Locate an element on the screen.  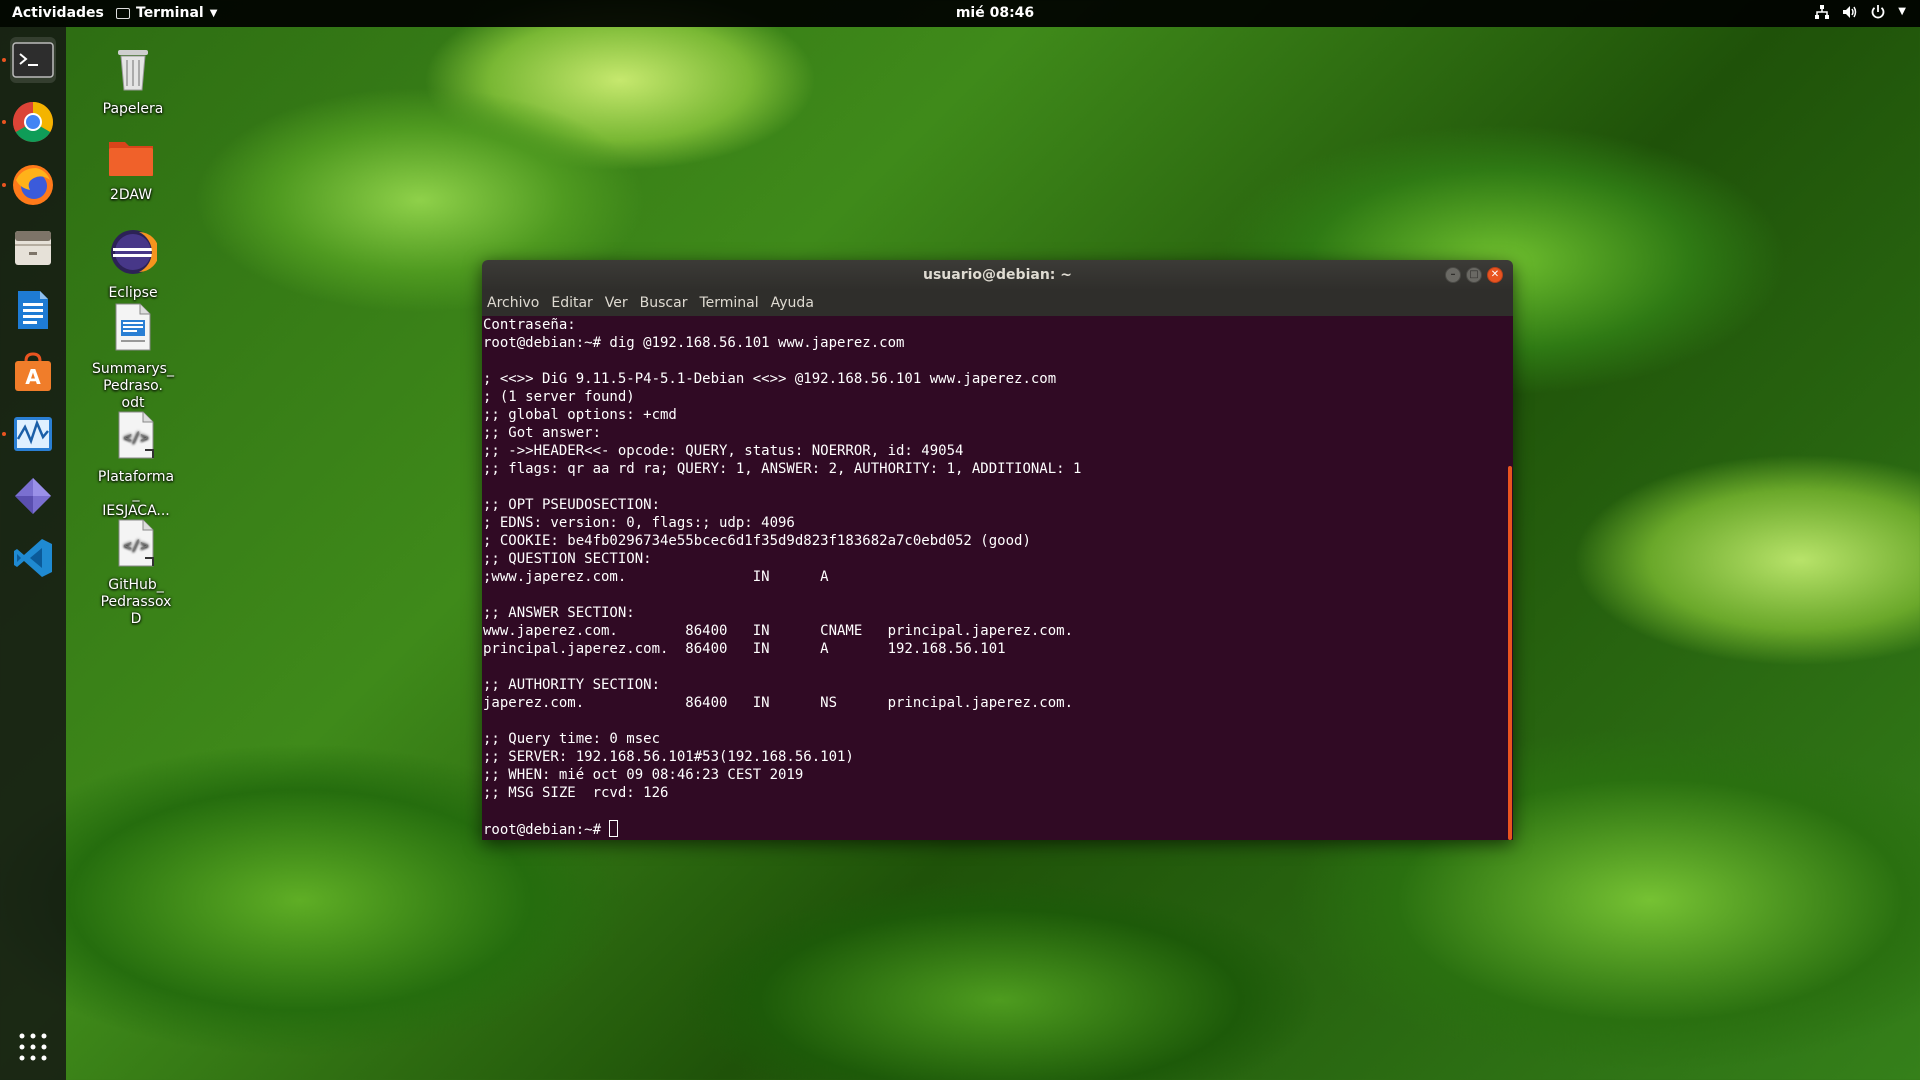
show-applications-button is located at coordinates (33, 1047).